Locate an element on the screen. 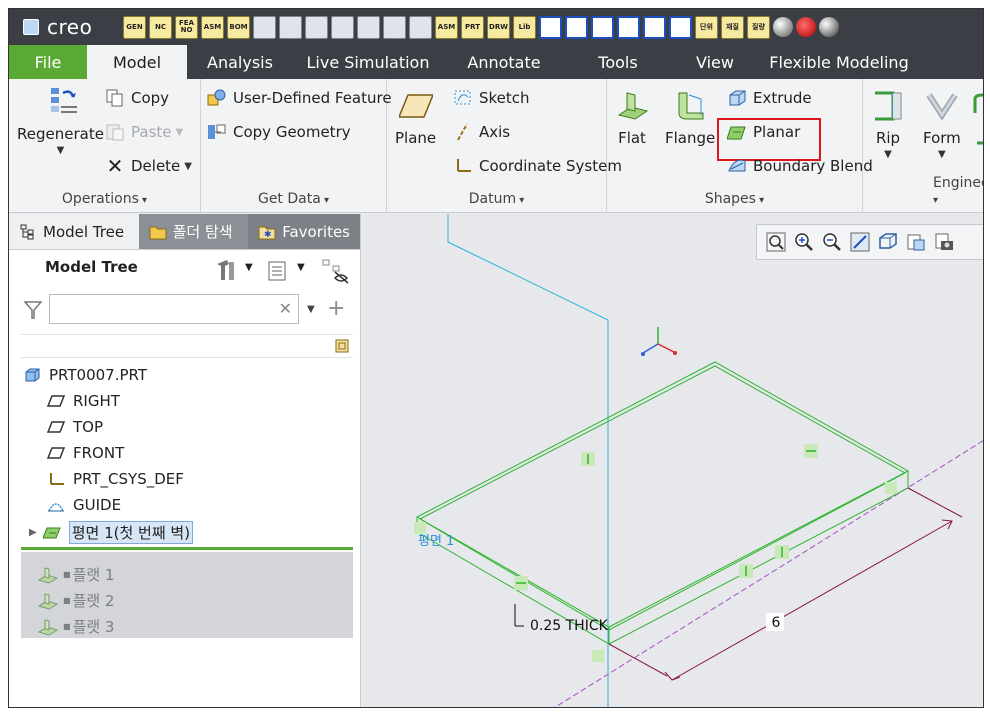  drw-folder-icon: DRW is located at coordinates (498, 27).